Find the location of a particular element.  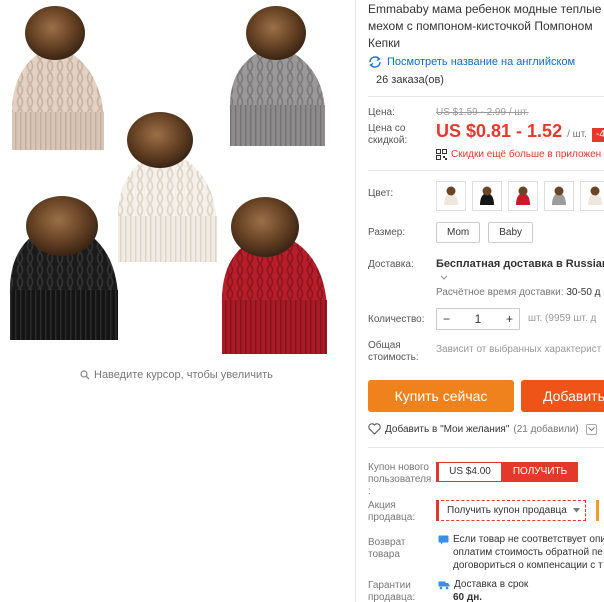

current-price: US $0.81 - 1.52 / шт. is located at coordinates (511, 131).